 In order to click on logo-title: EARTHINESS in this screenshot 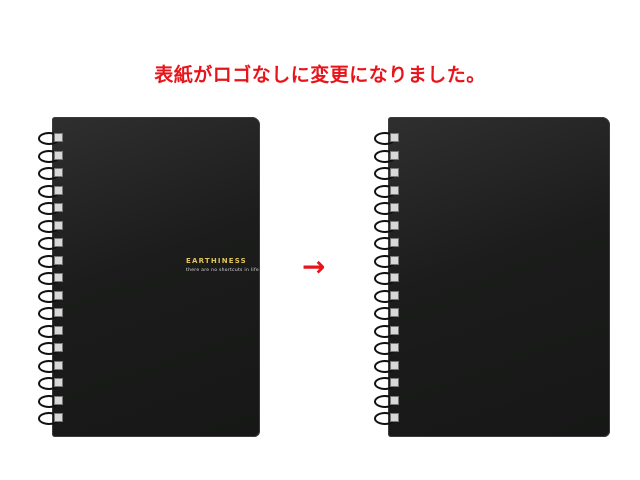, I will do `click(216, 261)`.